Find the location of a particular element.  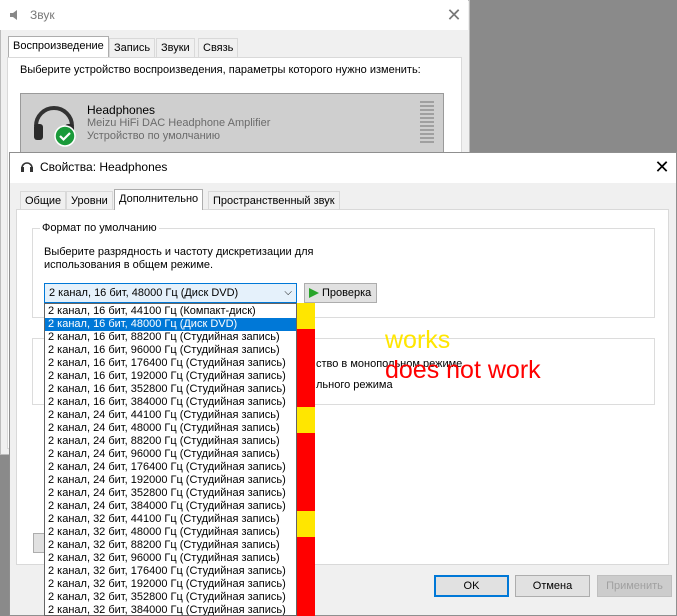

sound-window-title: Звук is located at coordinates (42, 15).